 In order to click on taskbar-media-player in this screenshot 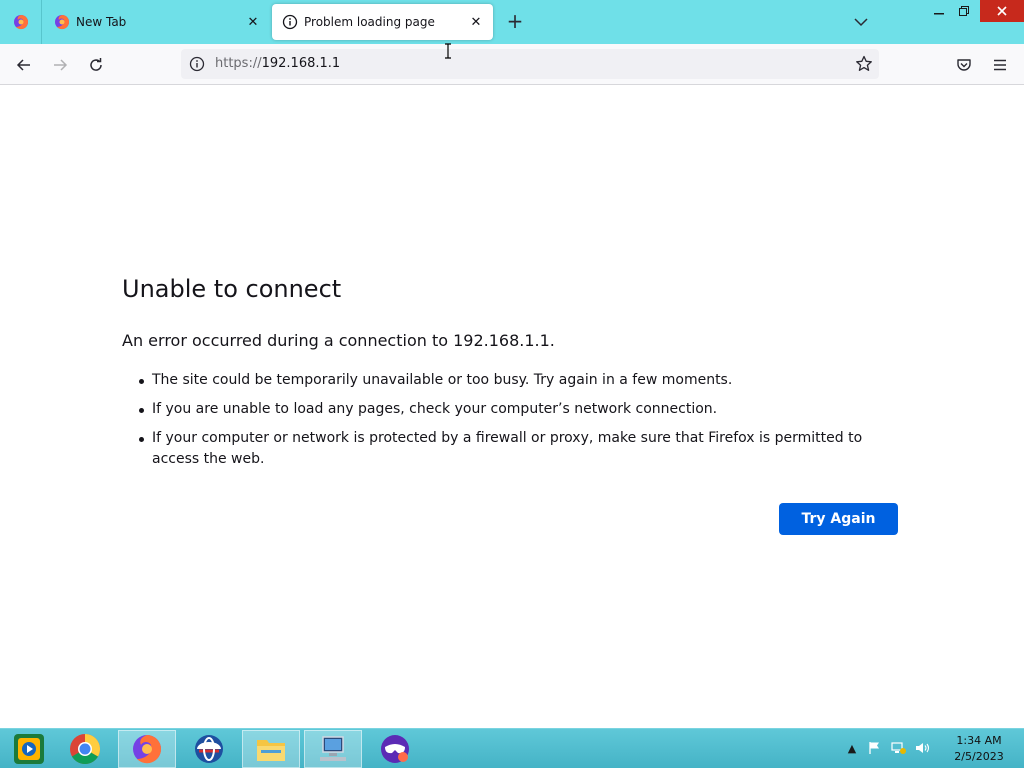, I will do `click(29, 749)`.